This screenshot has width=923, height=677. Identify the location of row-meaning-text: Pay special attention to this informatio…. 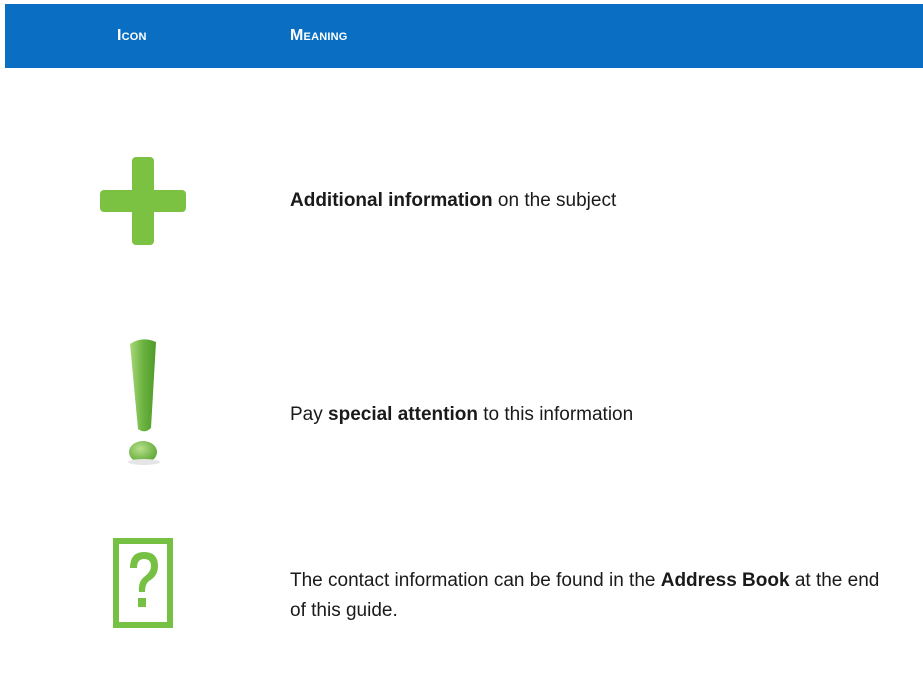
(585, 415).